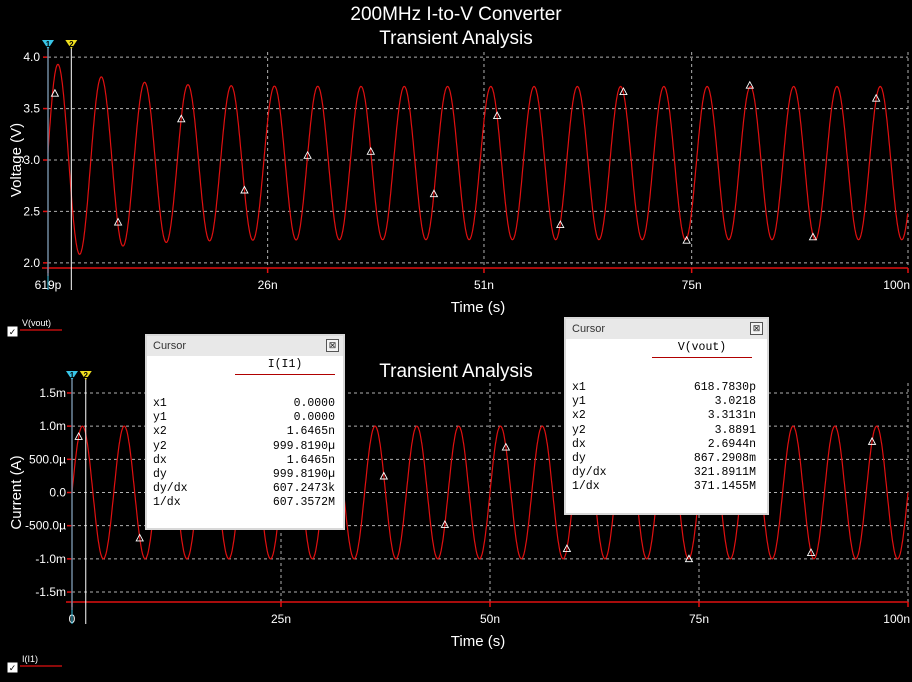 This screenshot has width=912, height=682. Describe the element at coordinates (50, 559) in the screenshot. I see `y-tick-label: -1.0m` at that location.